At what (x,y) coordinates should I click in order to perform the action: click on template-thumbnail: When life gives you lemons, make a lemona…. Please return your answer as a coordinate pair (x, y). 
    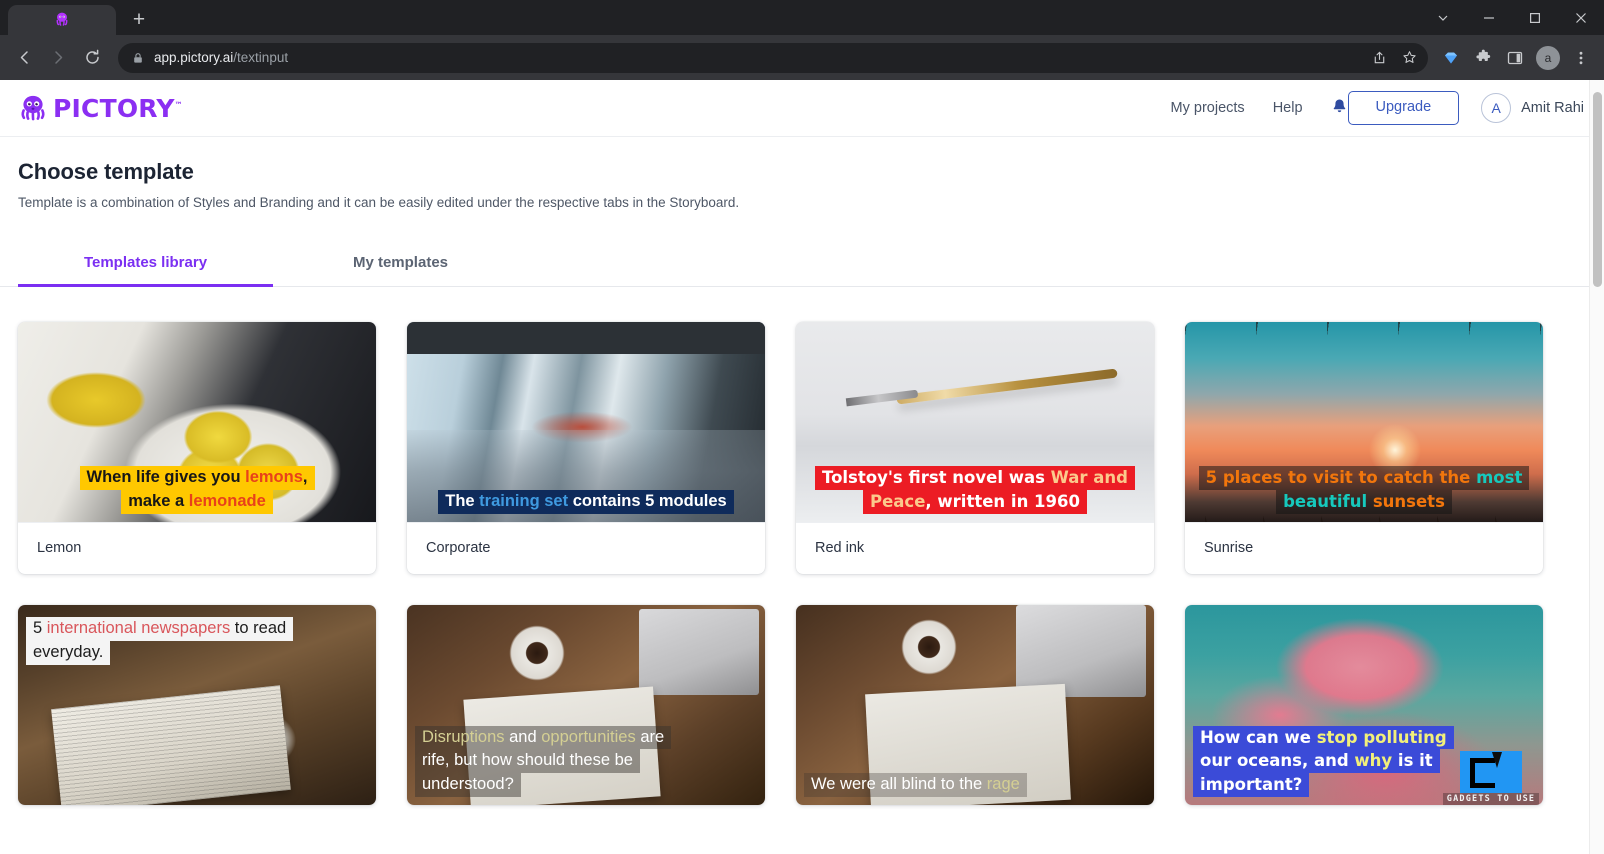
    Looking at the image, I should click on (197, 422).